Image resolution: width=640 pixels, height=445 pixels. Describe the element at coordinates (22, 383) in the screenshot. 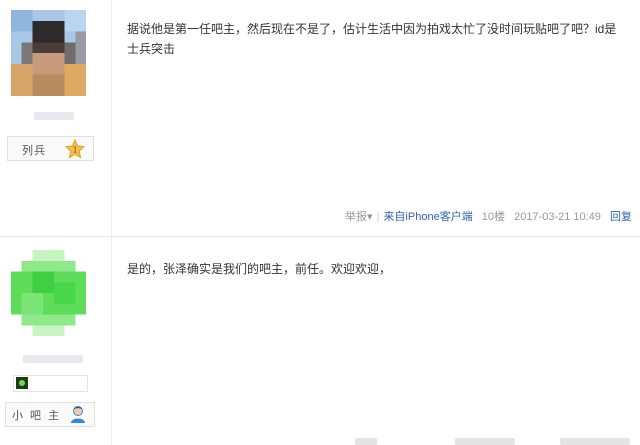

I see `member-badge-icon` at that location.